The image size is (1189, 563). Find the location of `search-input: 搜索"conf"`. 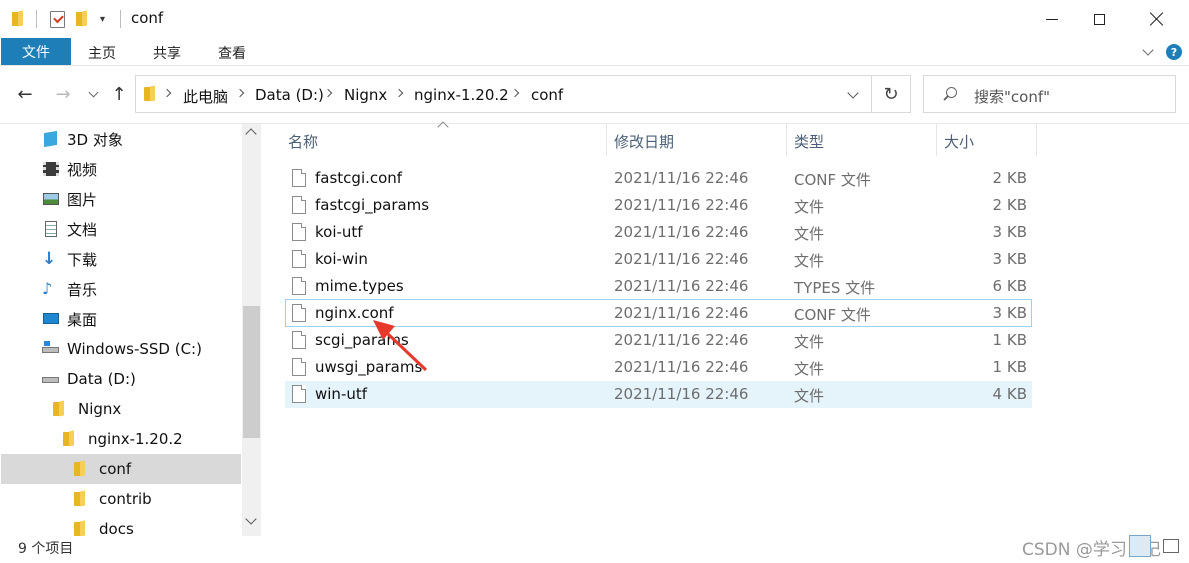

search-input: 搜索"conf" is located at coordinates (1012, 96).